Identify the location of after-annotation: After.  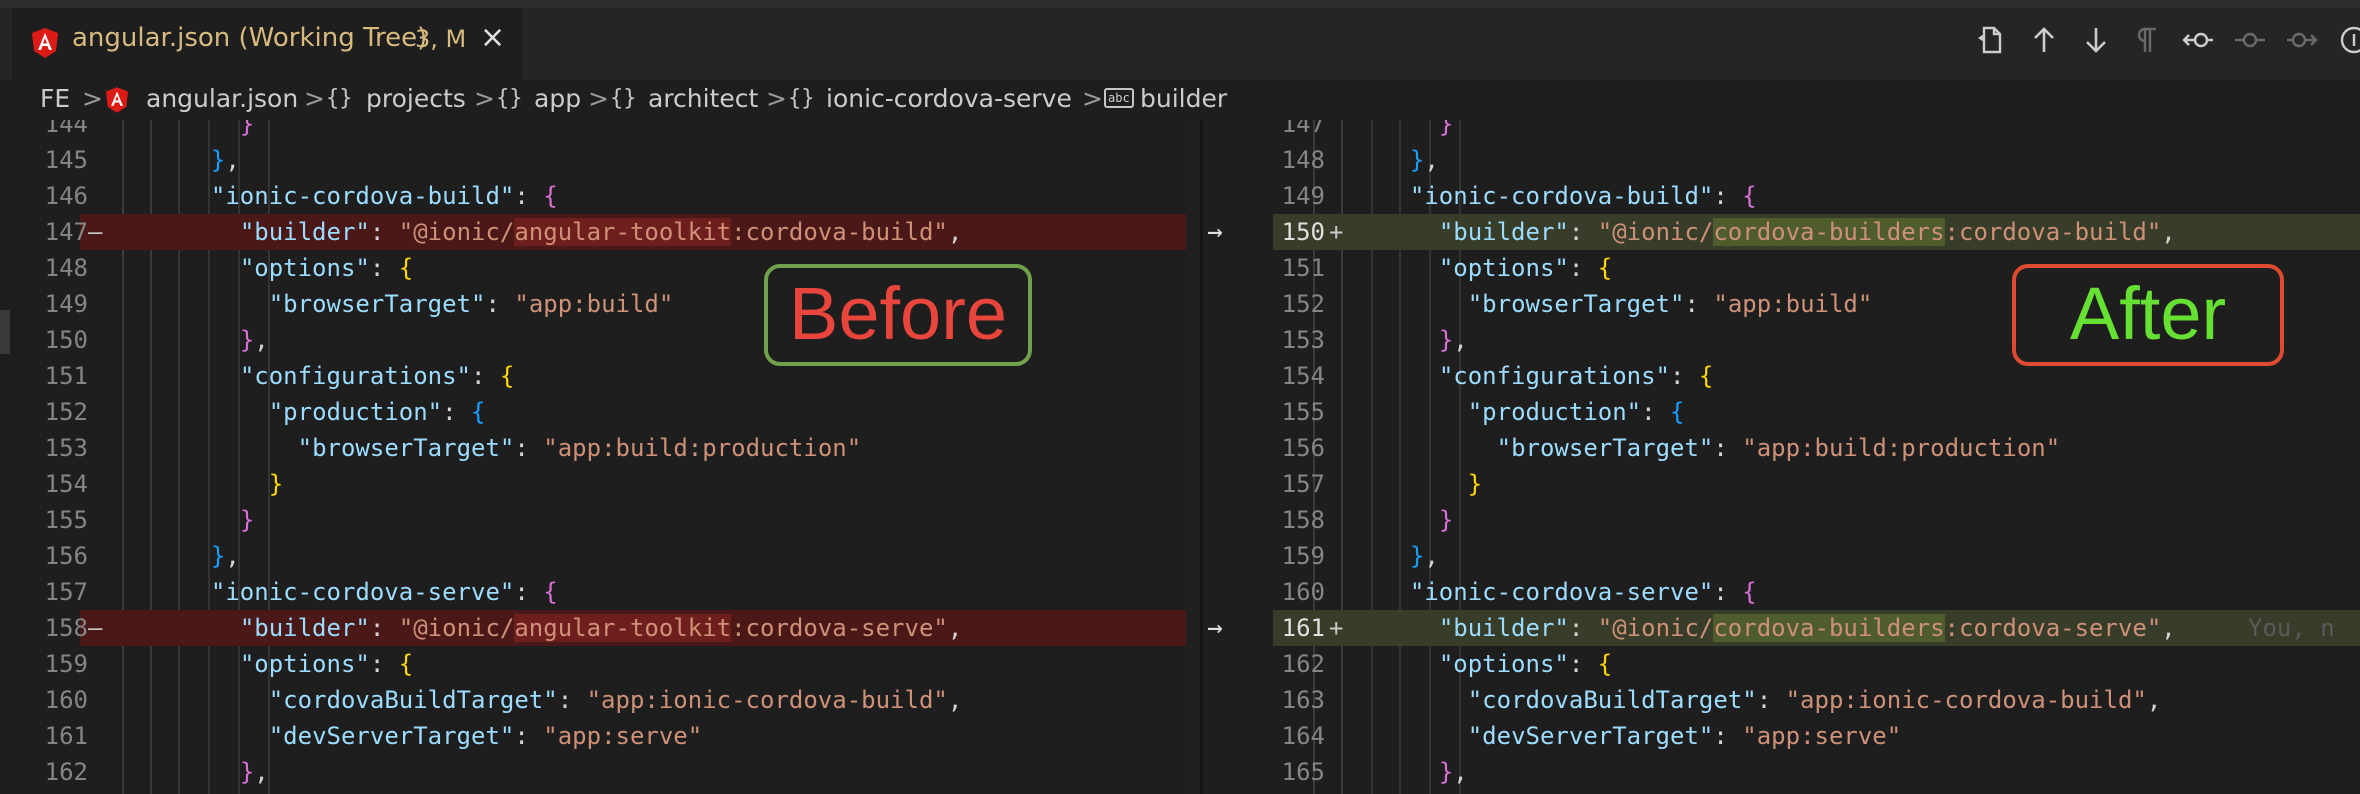
(2148, 315).